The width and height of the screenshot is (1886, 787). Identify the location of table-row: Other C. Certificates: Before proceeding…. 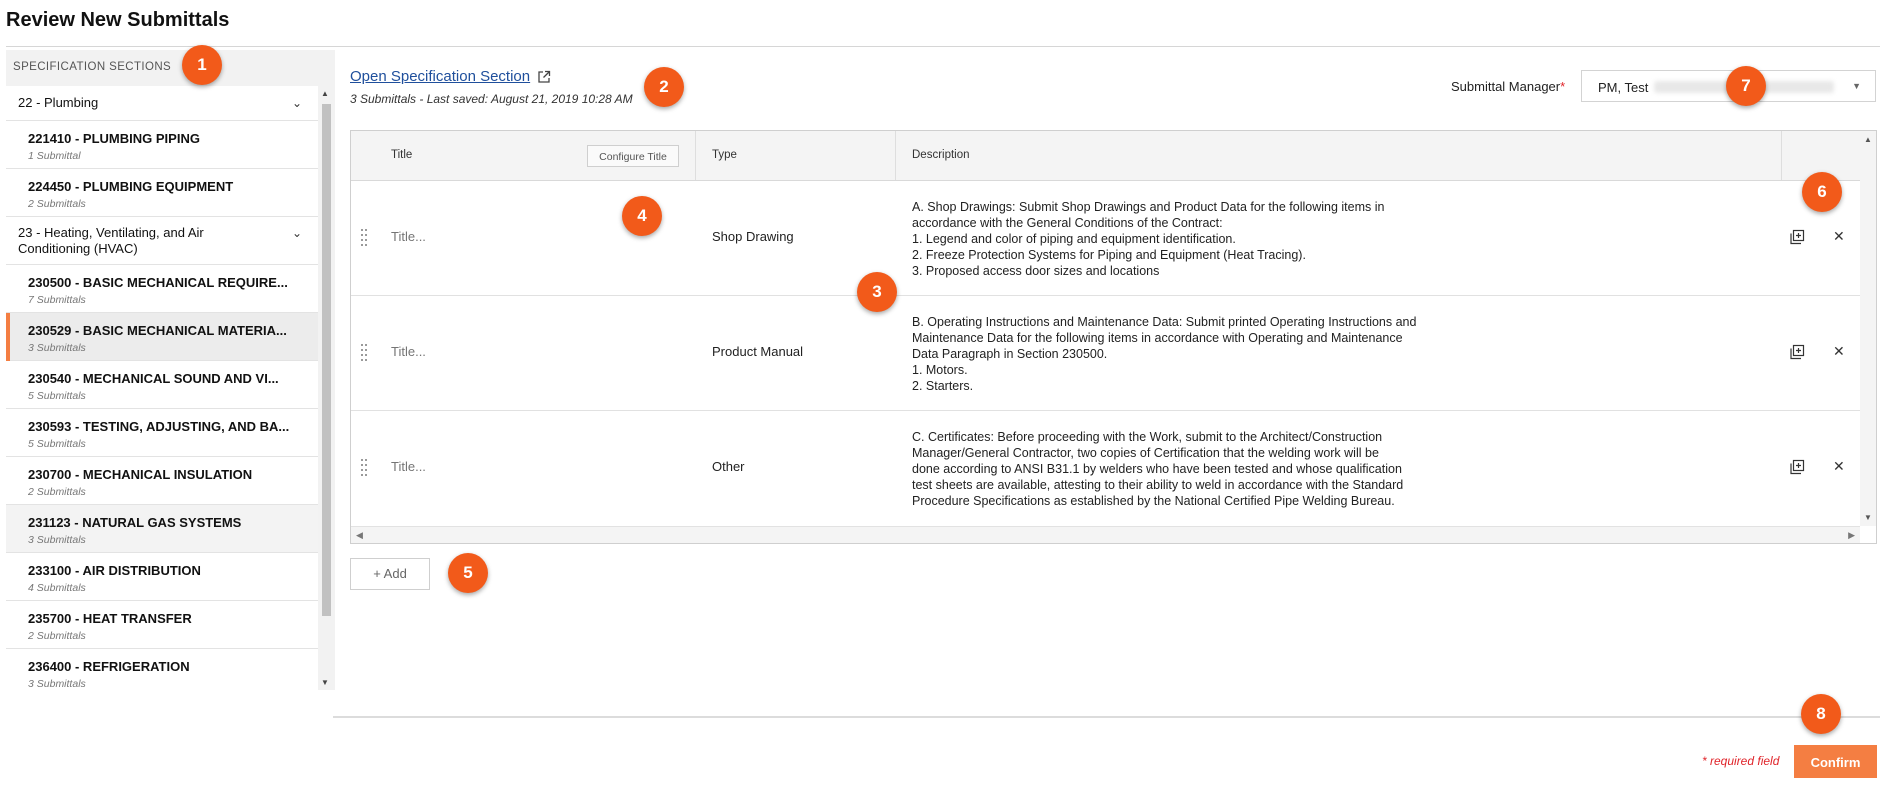
(1105, 468).